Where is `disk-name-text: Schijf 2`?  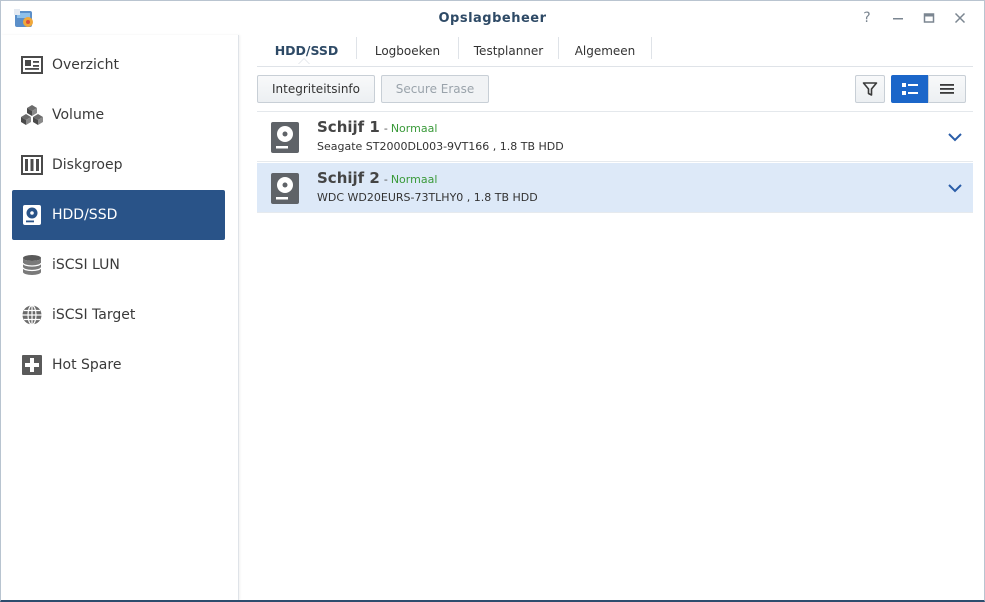 disk-name-text: Schijf 2 is located at coordinates (348, 178).